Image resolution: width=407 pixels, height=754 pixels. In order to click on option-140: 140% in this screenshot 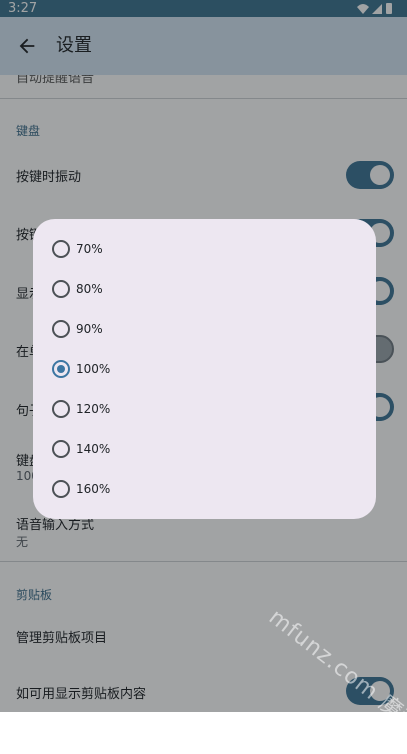, I will do `click(204, 449)`.